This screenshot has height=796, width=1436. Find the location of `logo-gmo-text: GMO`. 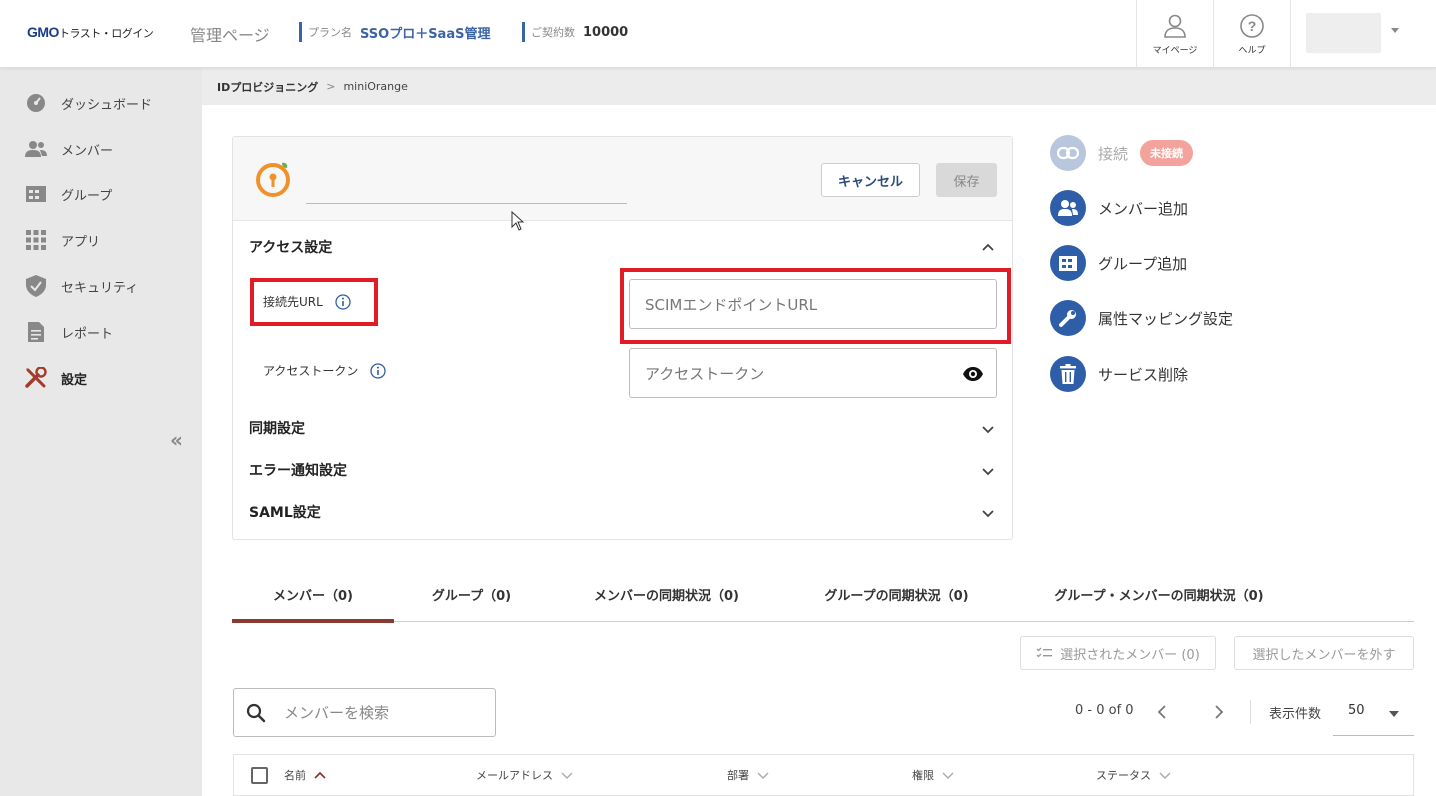

logo-gmo-text: GMO is located at coordinates (43, 32).